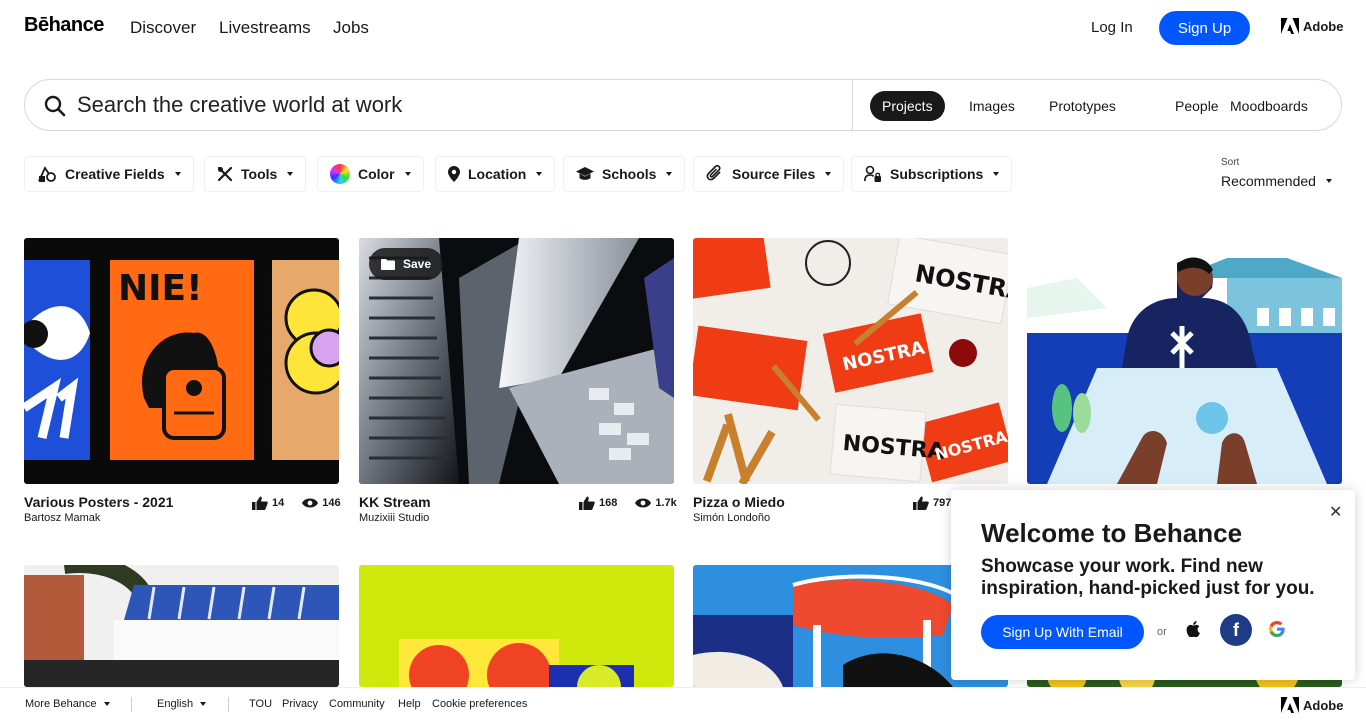 This screenshot has width=1366, height=720. What do you see at coordinates (331, 503) in the screenshot?
I see `view-count: 146` at bounding box center [331, 503].